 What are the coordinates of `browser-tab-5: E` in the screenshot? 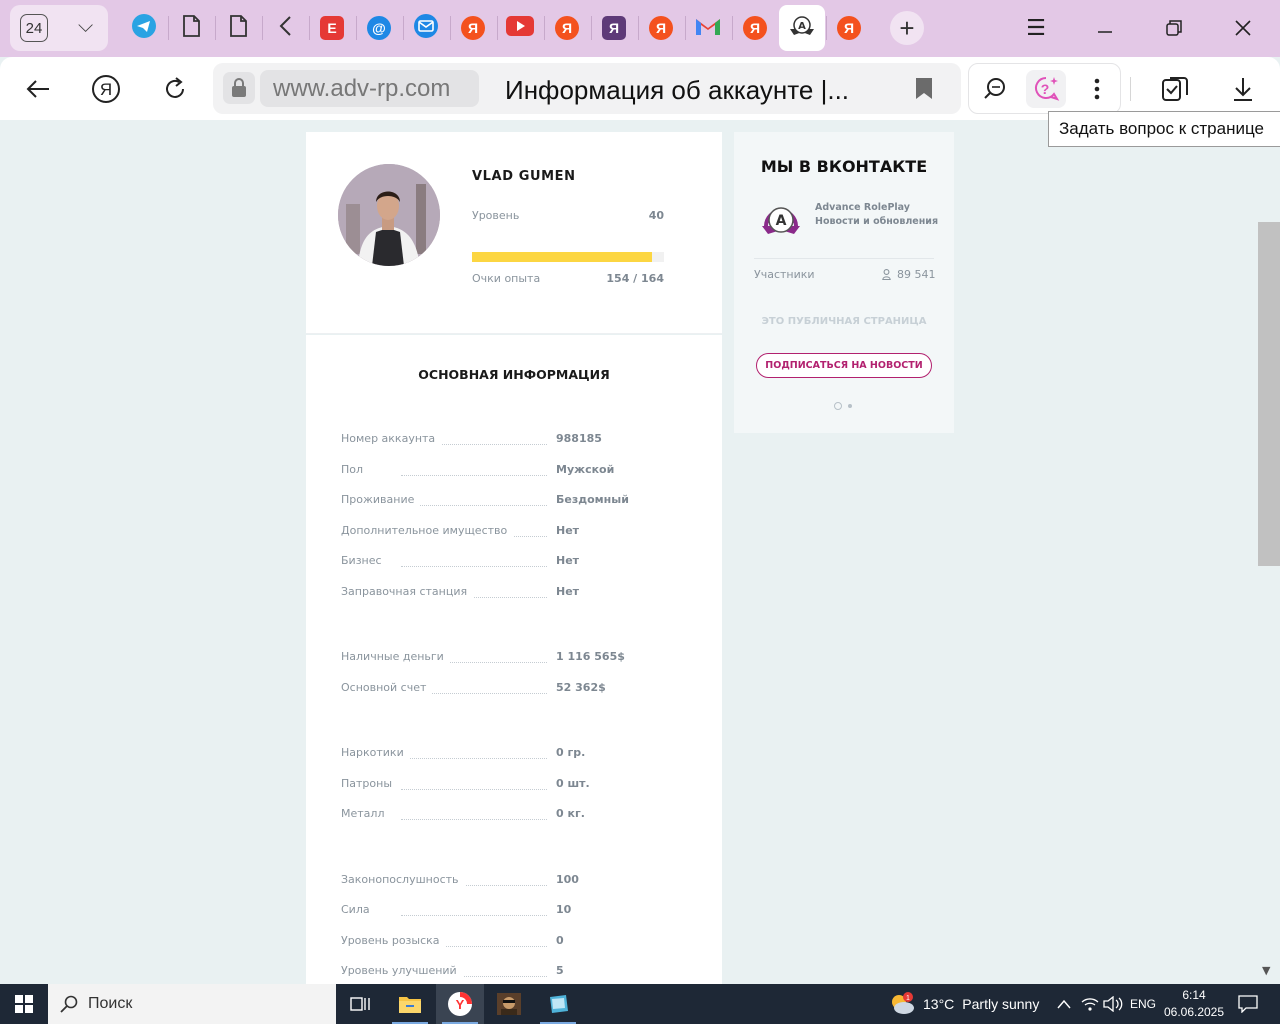 It's located at (332, 28).